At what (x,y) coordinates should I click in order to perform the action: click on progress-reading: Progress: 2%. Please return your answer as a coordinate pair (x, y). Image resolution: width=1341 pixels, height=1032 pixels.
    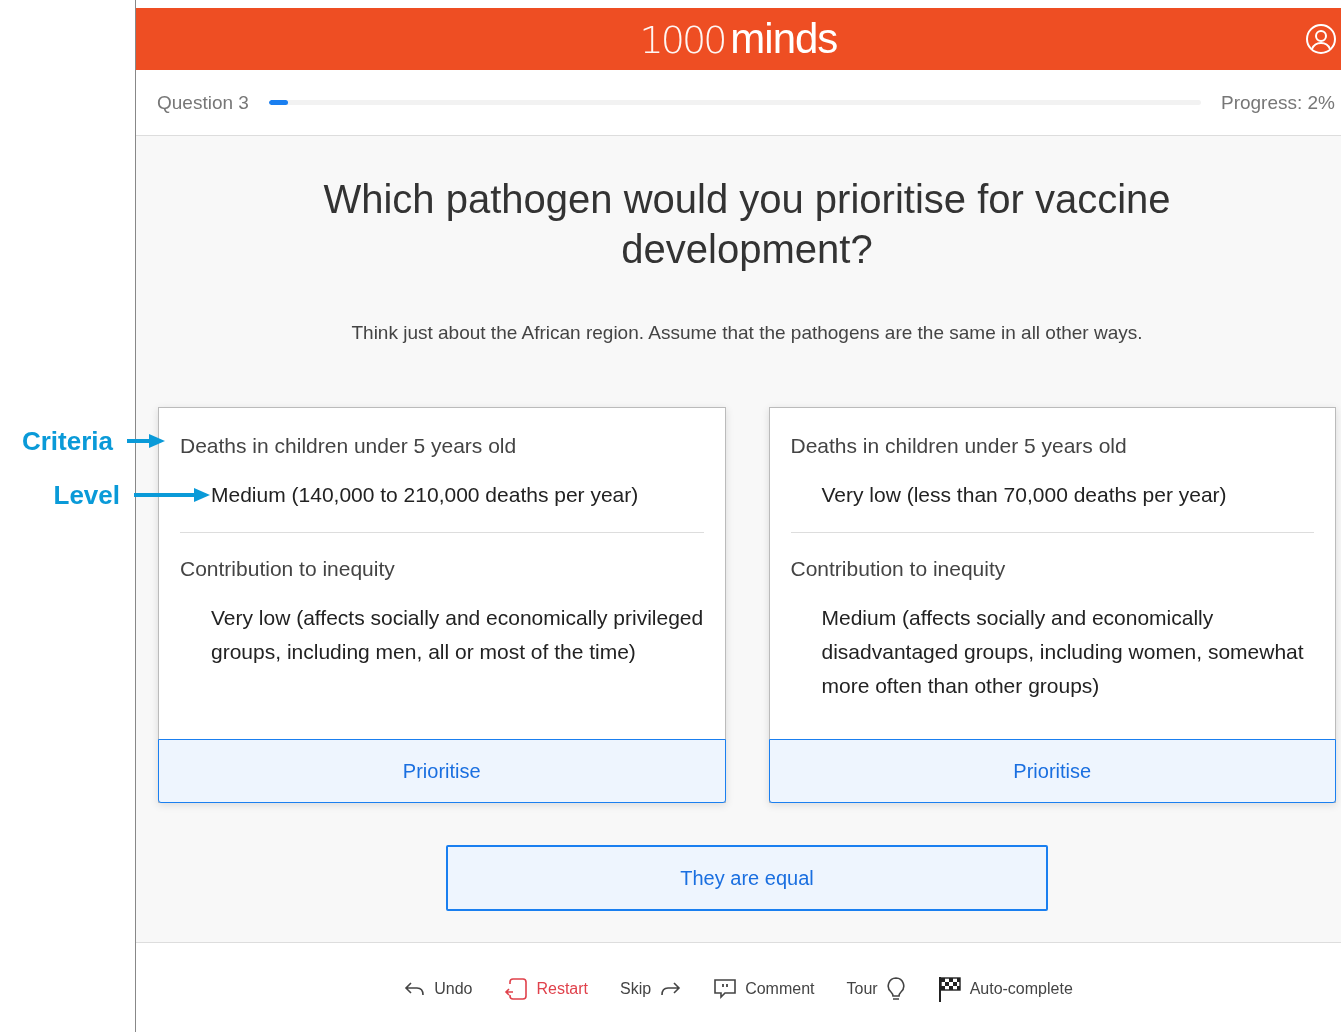
    Looking at the image, I should click on (1277, 102).